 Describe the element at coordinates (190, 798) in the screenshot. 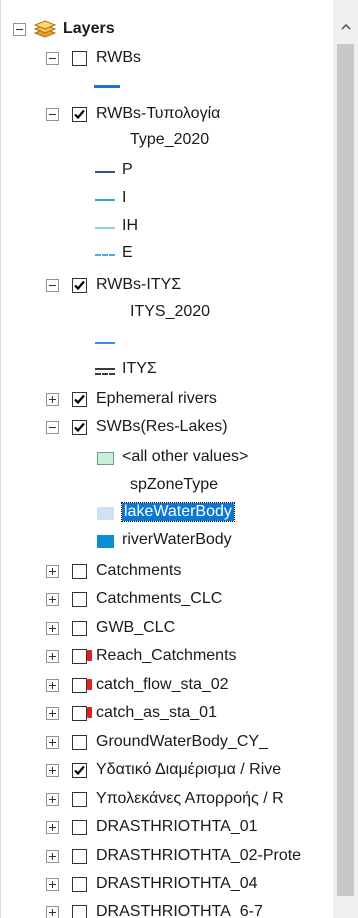

I see `layer-name: Υπολεκάνες Απορροής / R` at that location.